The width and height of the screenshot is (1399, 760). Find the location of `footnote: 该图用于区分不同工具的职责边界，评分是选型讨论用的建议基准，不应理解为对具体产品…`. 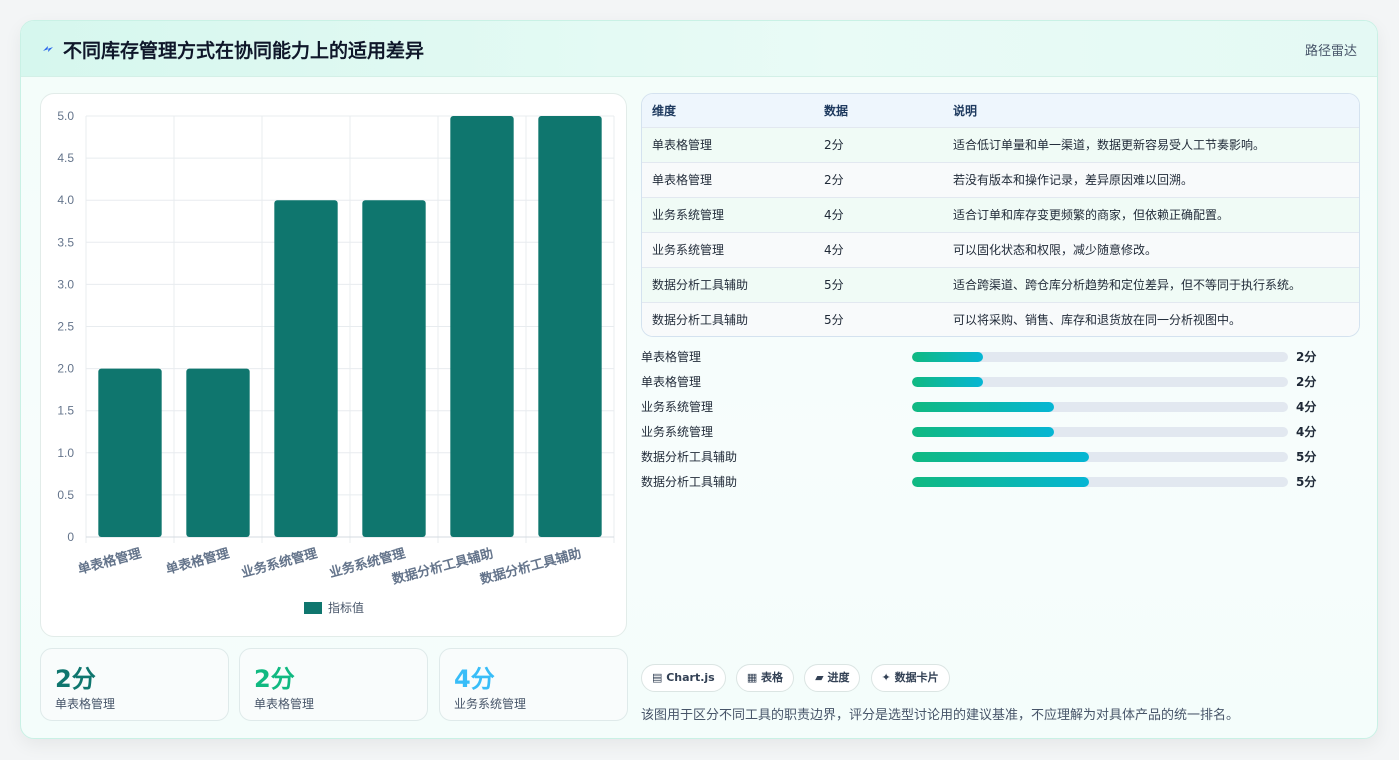

footnote: 该图用于区分不同工具的职责边界，评分是选型讨论用的建议基准，不应理解为对具体产品… is located at coordinates (940, 715).